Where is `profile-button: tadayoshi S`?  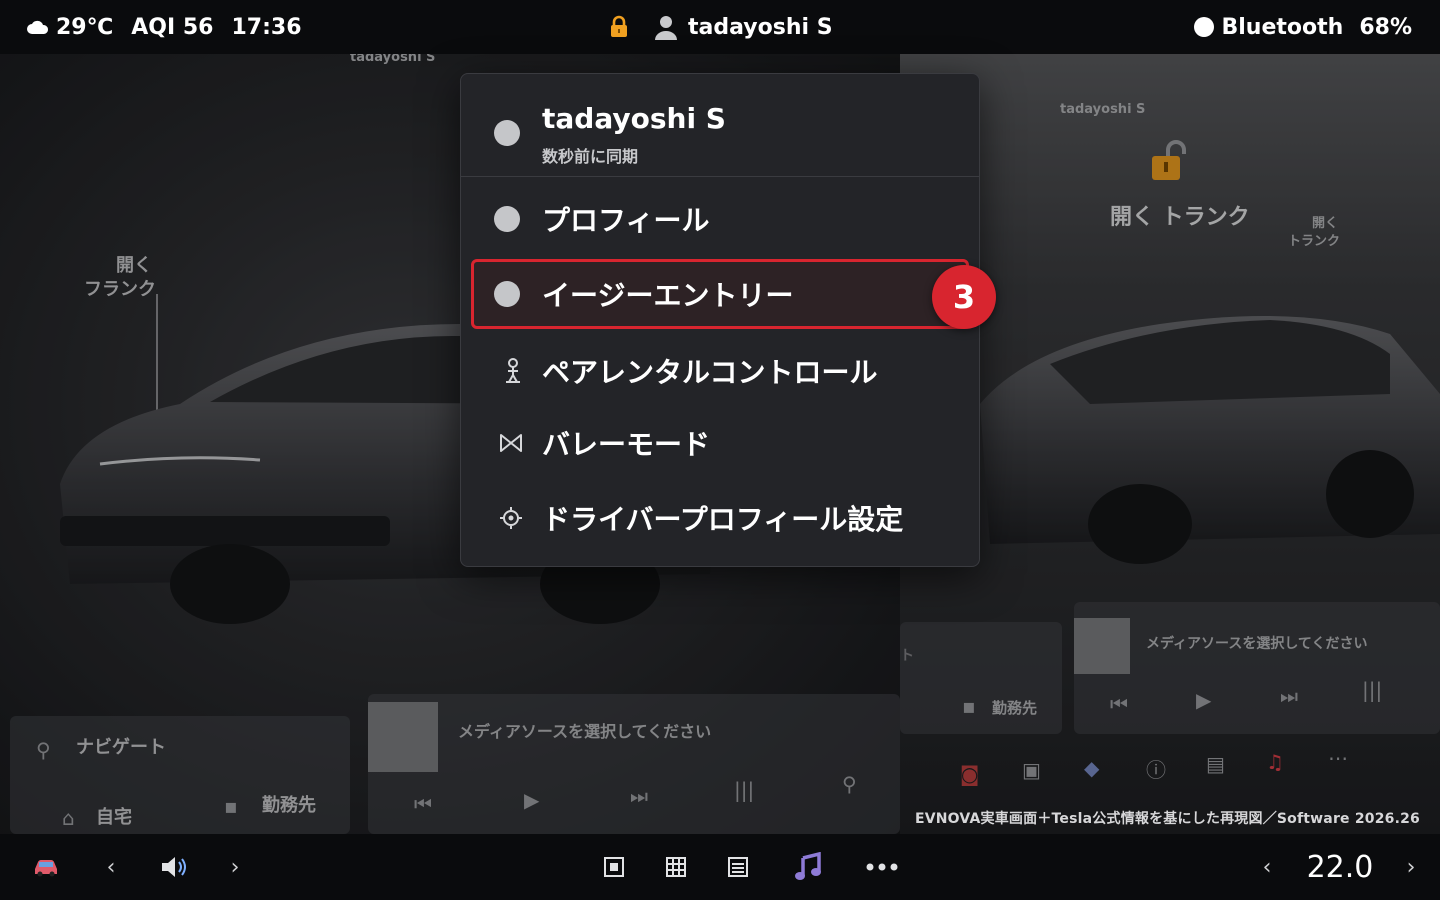
profile-button: tadayoshi S is located at coordinates (743, 27).